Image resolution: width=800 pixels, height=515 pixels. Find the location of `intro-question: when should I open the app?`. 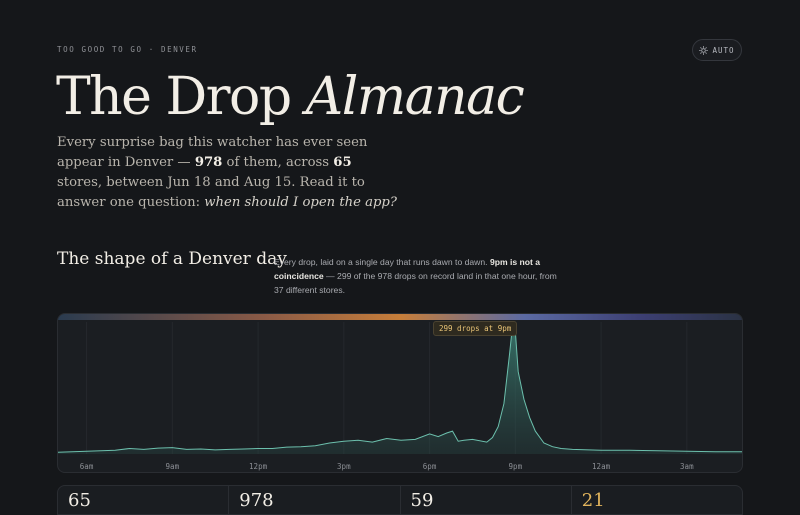

intro-question: when should I open the app? is located at coordinates (300, 202).